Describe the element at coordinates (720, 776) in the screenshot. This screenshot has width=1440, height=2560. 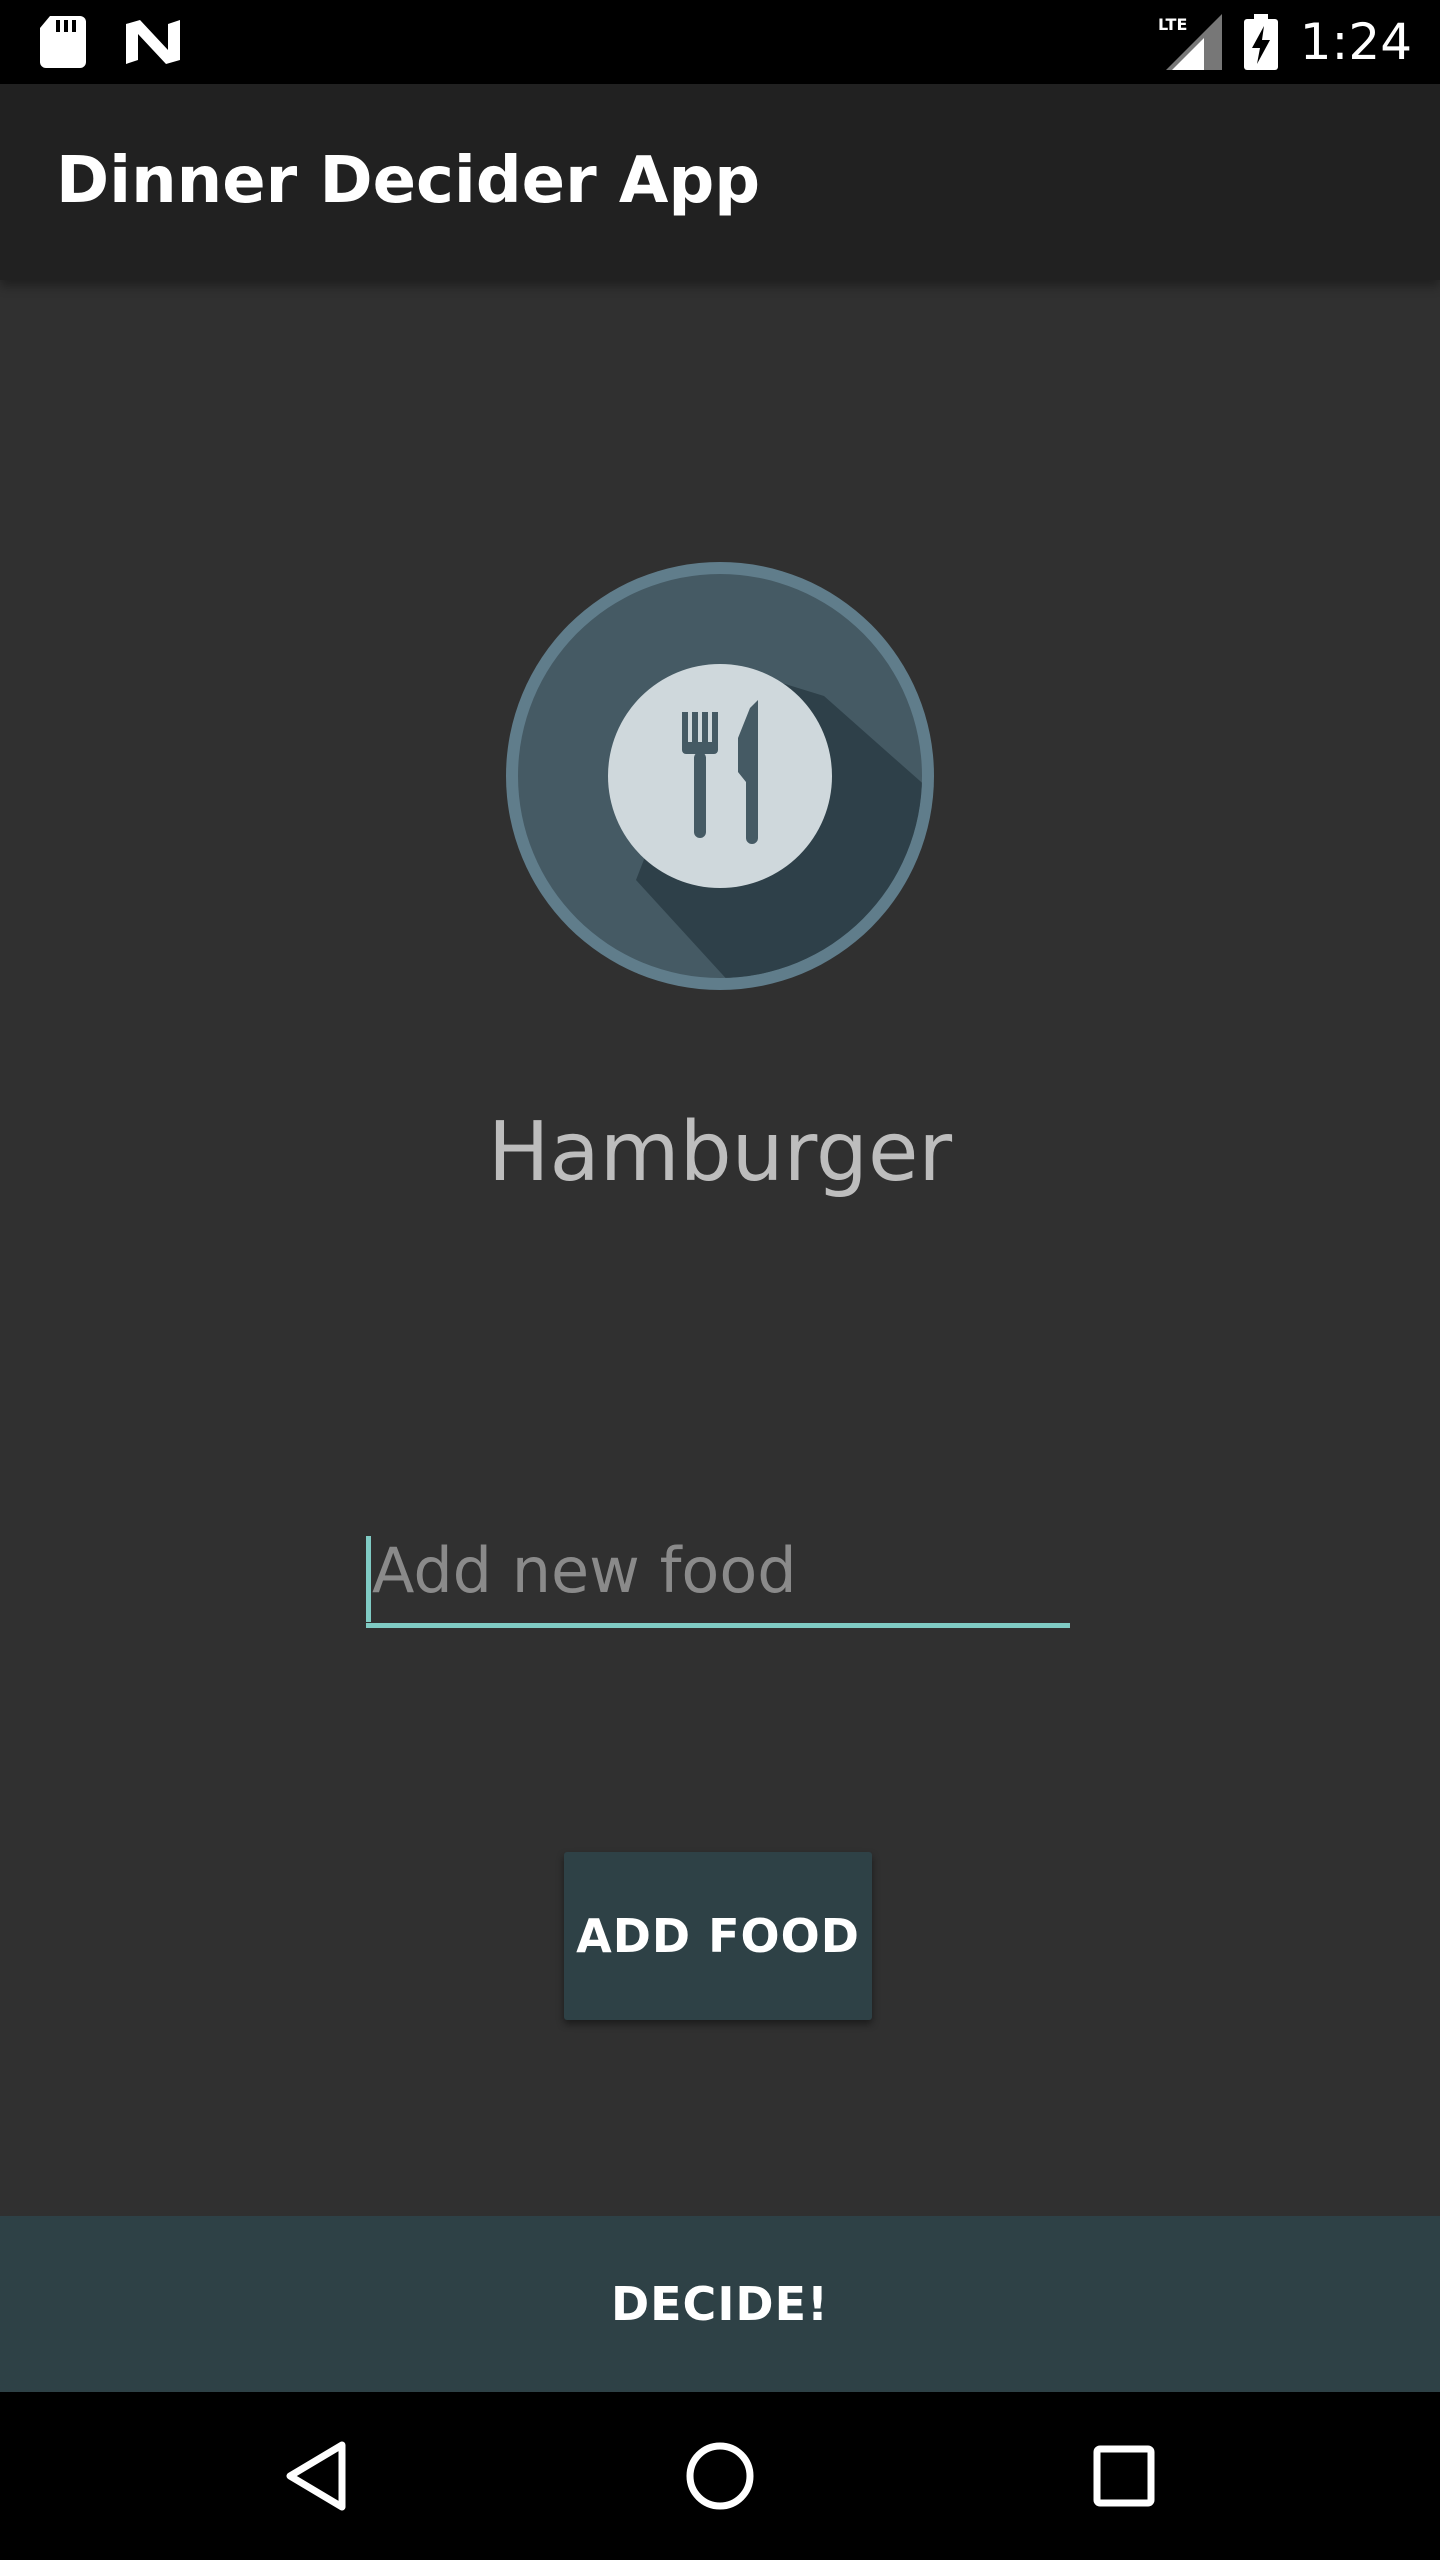
I see `plate-fork-knife-icon` at that location.